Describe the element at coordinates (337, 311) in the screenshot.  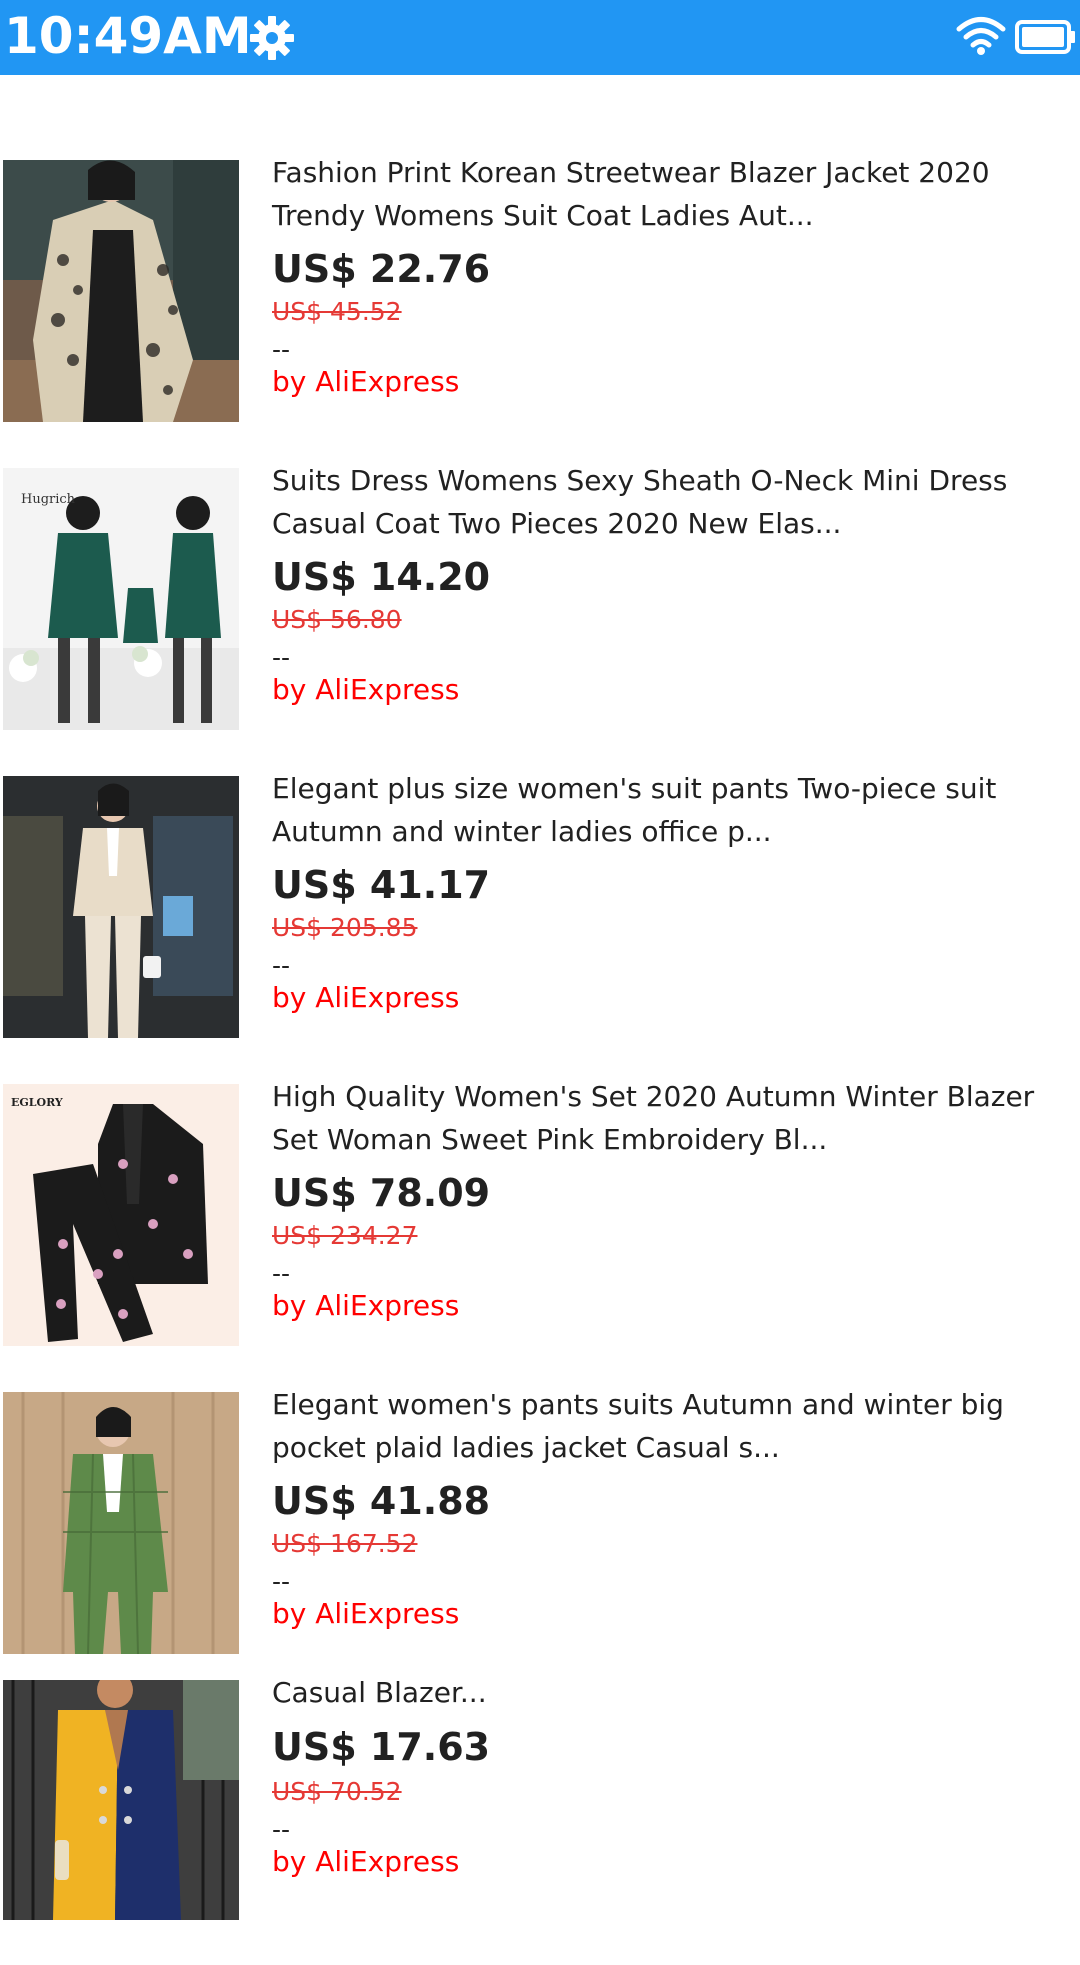
I see `product-original-price: US$ 45.52` at that location.